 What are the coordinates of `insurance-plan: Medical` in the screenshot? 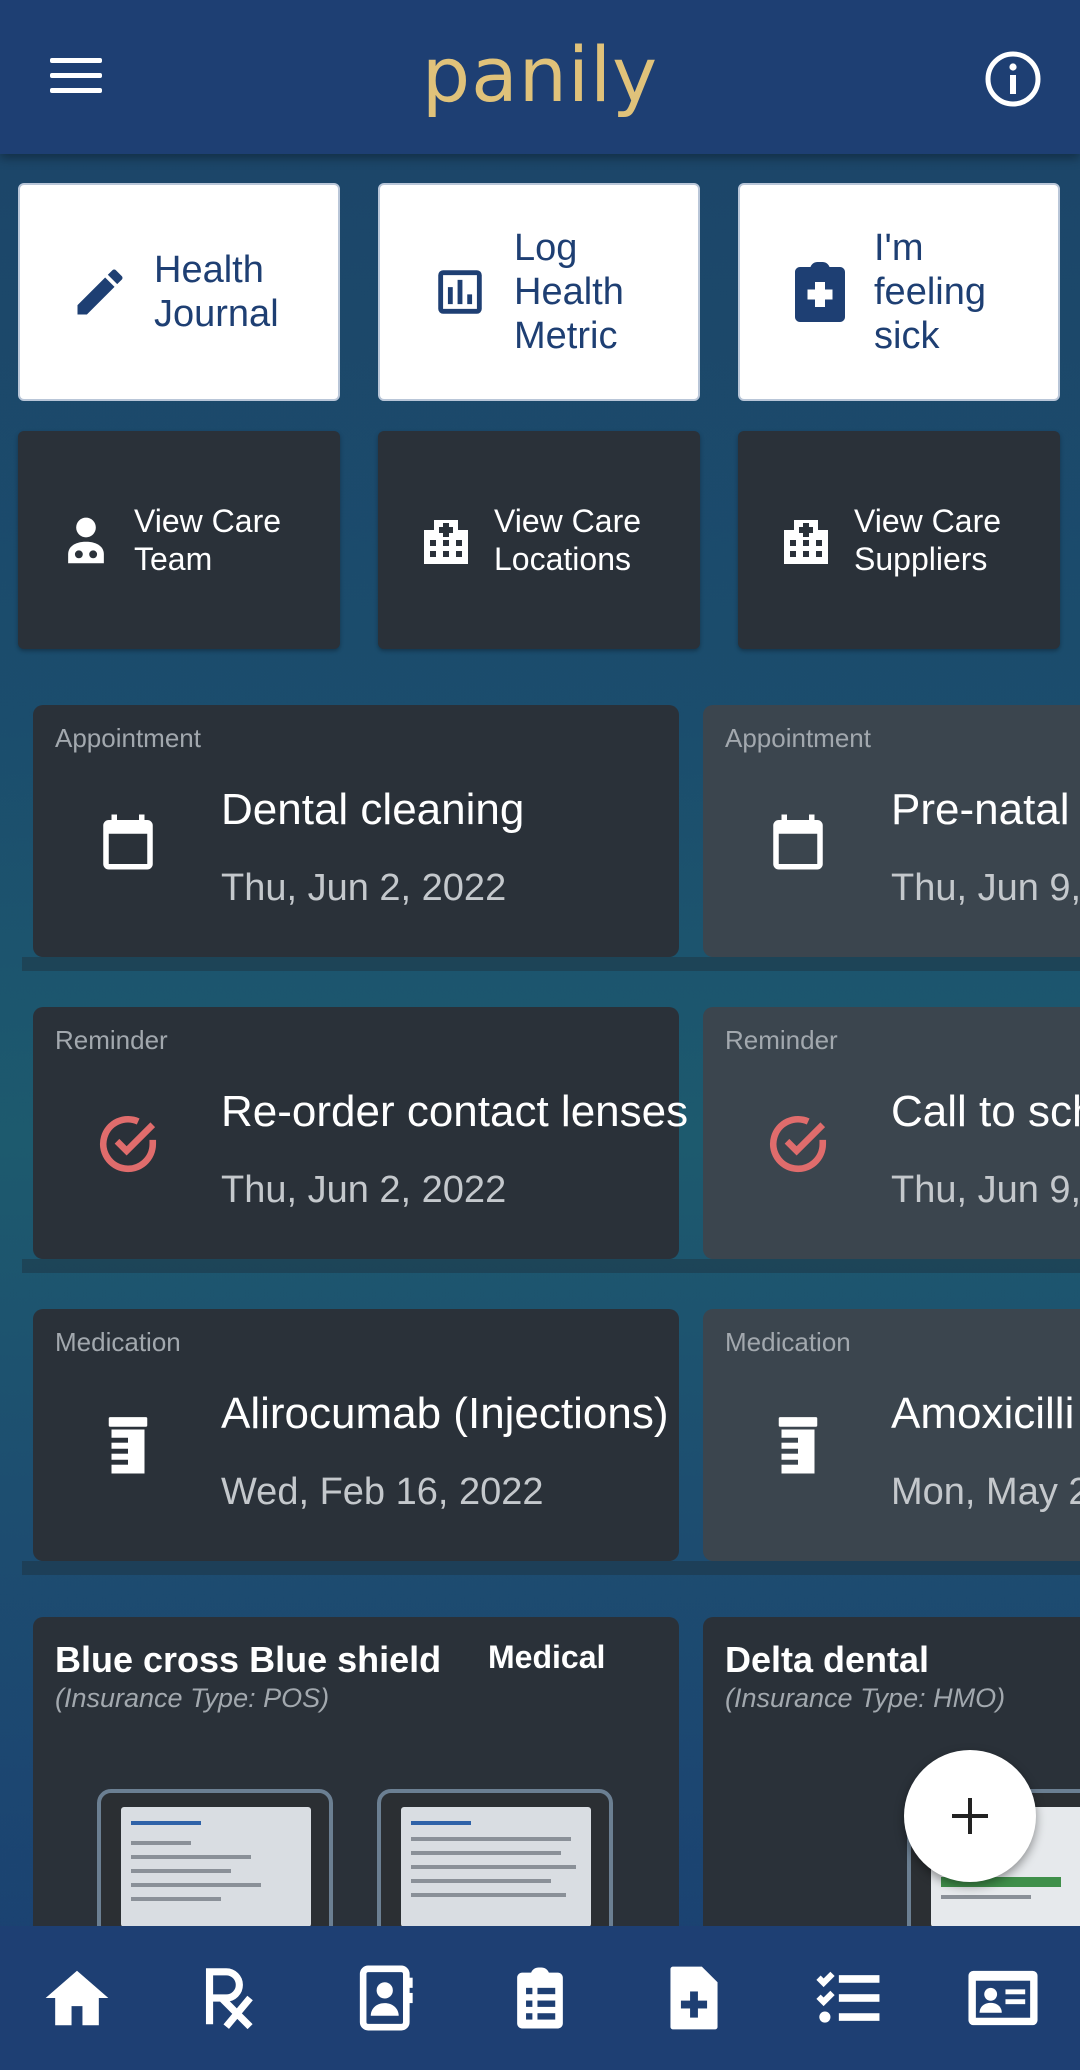 It's located at (547, 1657).